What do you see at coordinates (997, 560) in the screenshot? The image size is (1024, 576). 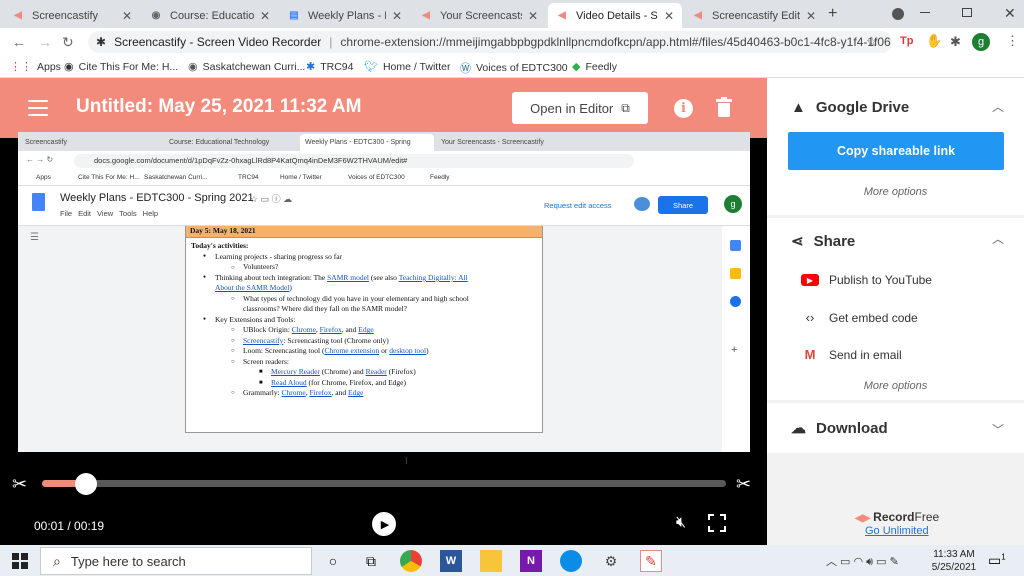 I see `notification-icon: ▭1` at bounding box center [997, 560].